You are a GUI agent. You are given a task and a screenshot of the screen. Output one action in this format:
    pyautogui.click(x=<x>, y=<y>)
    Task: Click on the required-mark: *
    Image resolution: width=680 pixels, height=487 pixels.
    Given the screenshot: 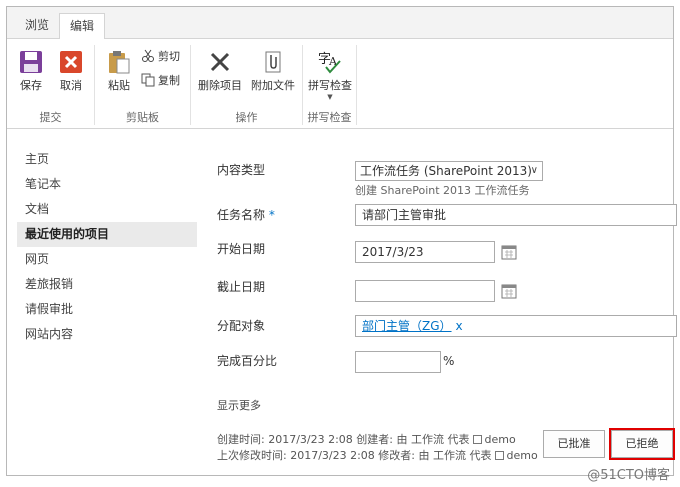 What is the action you would take?
    pyautogui.click(x=271, y=215)
    